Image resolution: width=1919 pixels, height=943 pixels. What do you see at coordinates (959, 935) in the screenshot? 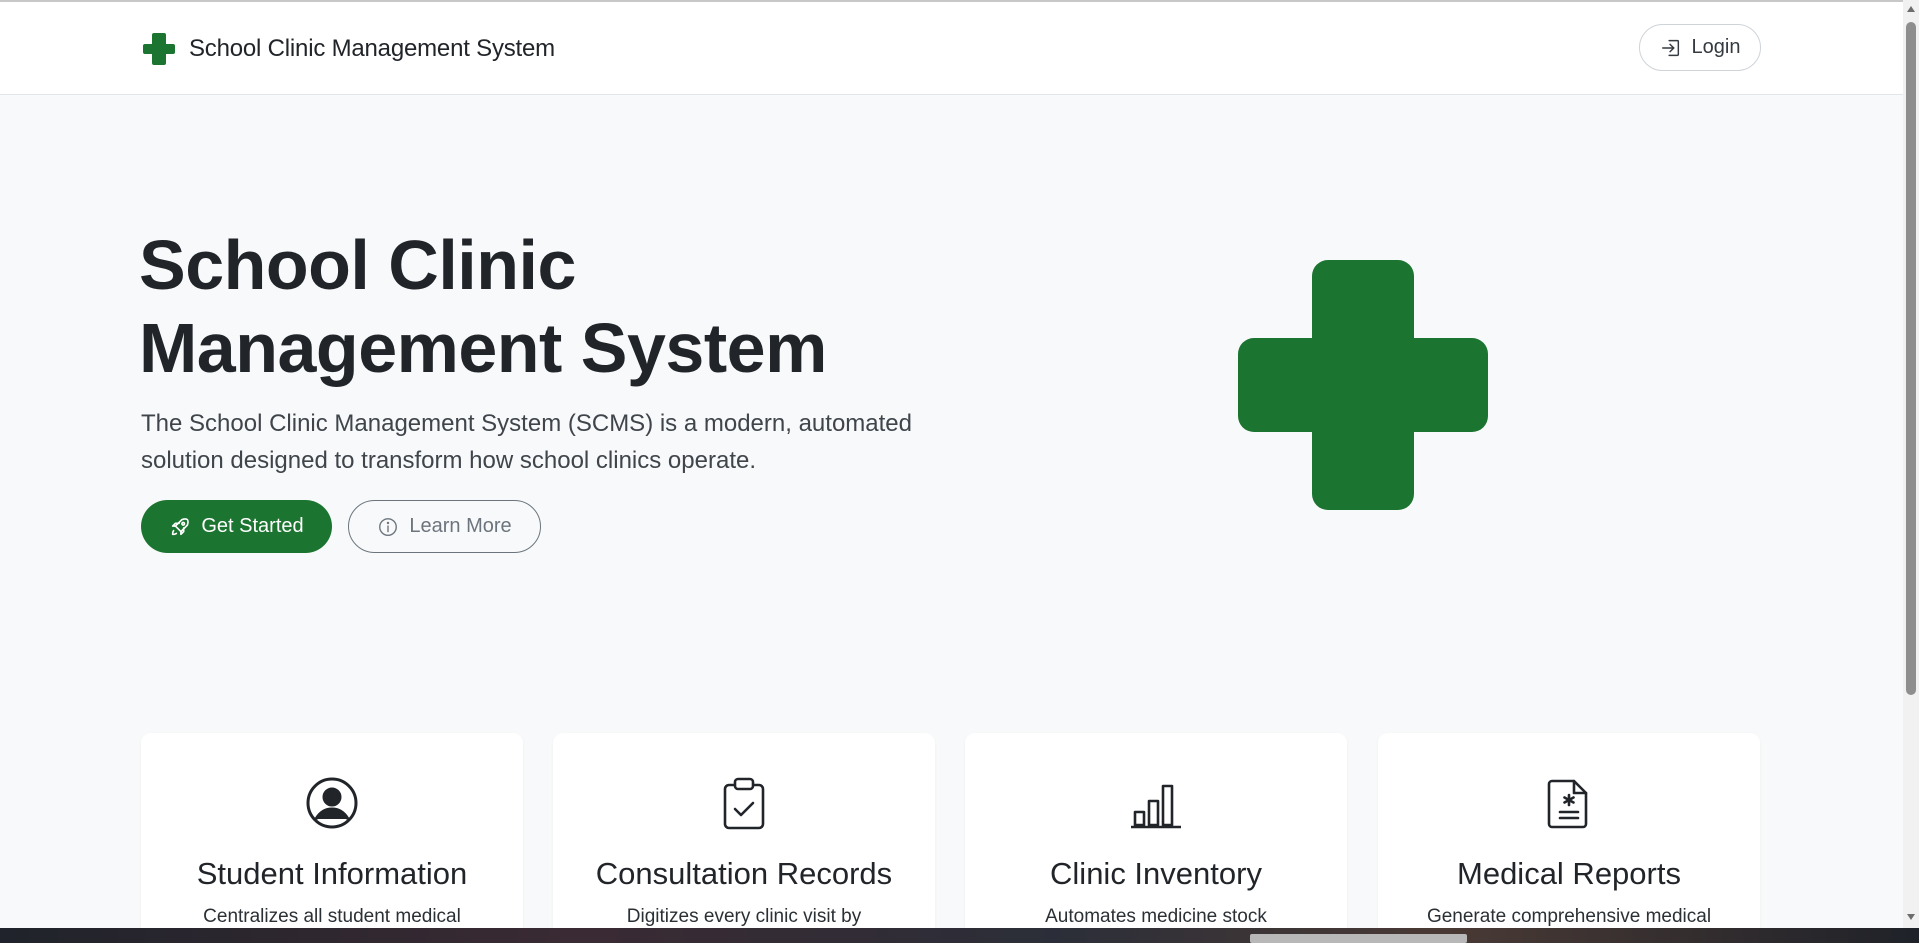
I see `taskbar-strip` at bounding box center [959, 935].